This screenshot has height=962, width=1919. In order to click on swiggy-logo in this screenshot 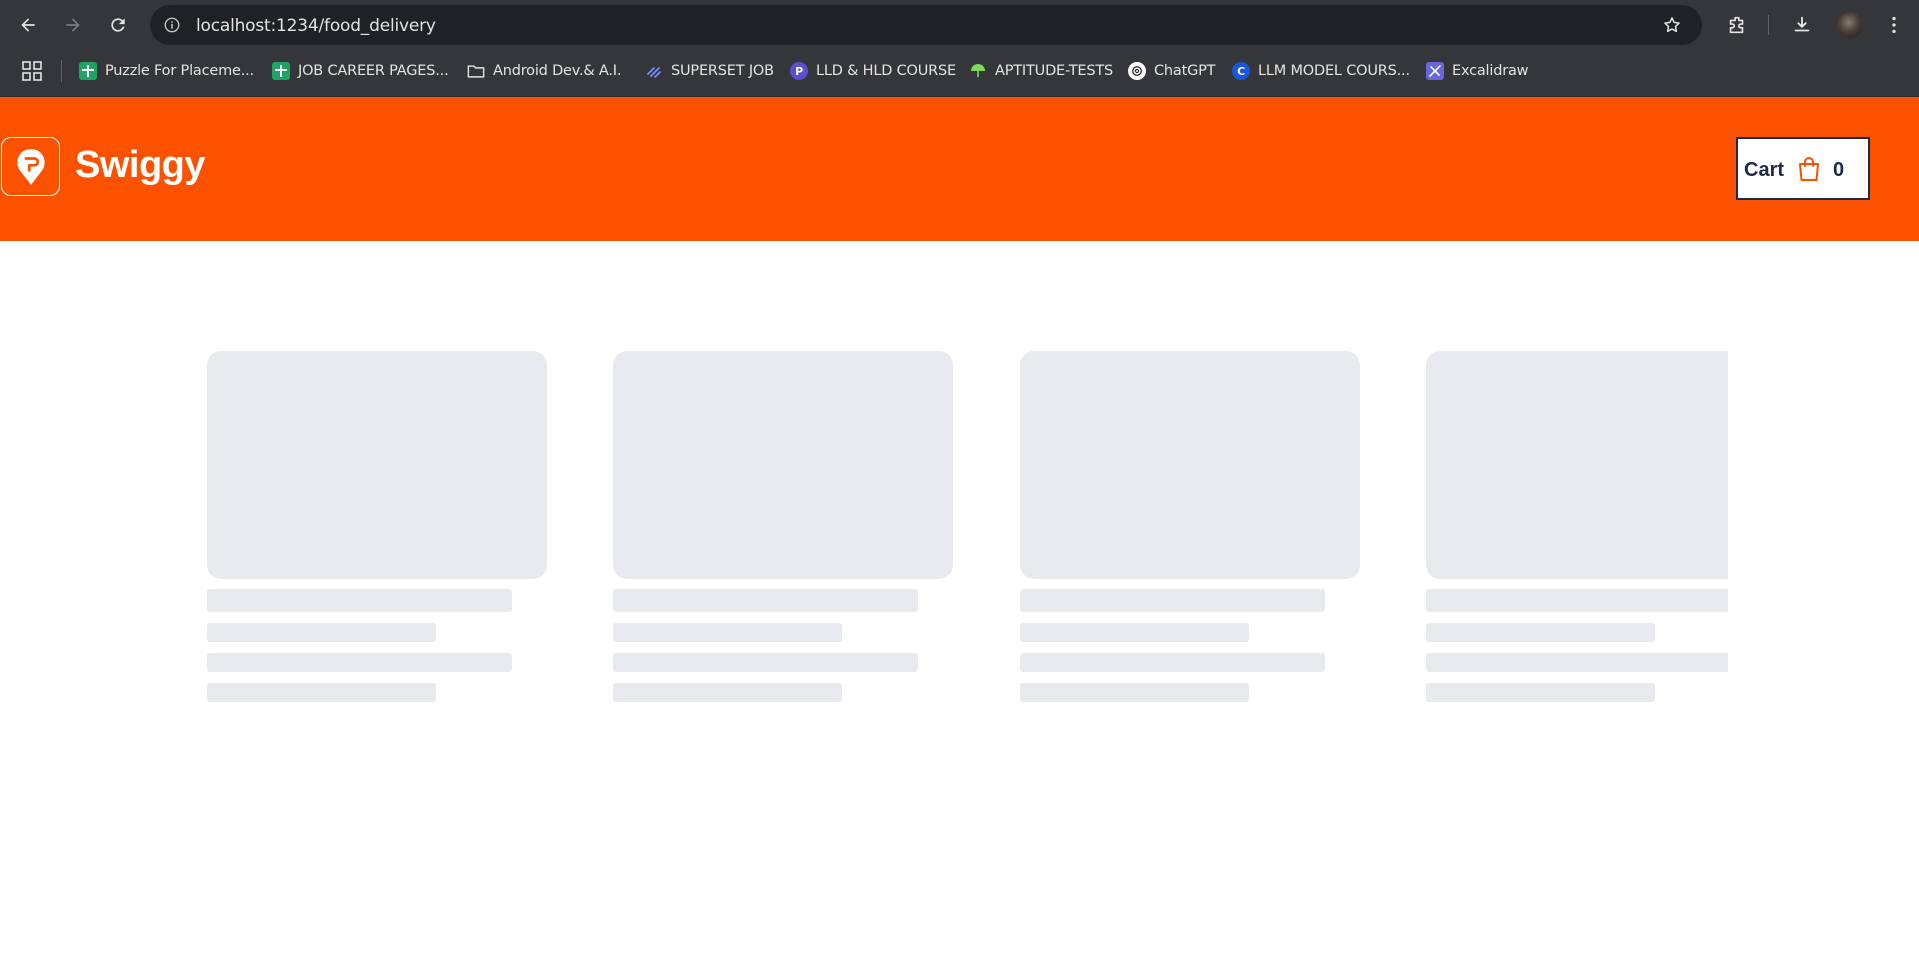, I will do `click(30, 166)`.